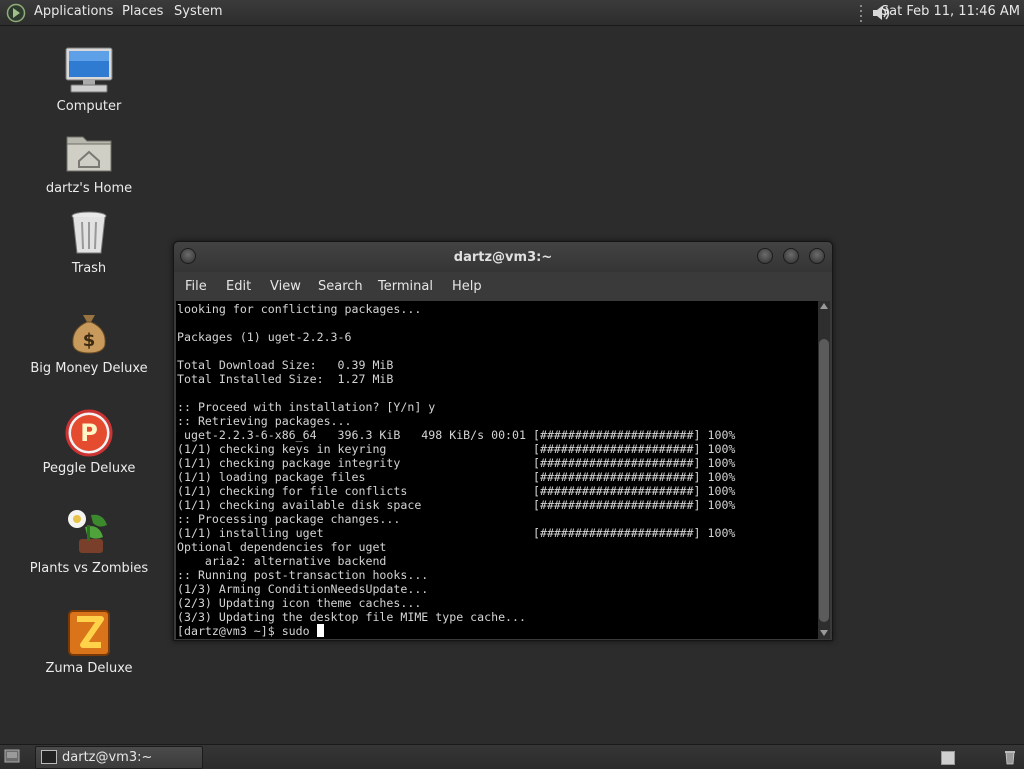 This screenshot has height=769, width=1024. I want to click on window-title: dartz@vm3:~, so click(503, 257).